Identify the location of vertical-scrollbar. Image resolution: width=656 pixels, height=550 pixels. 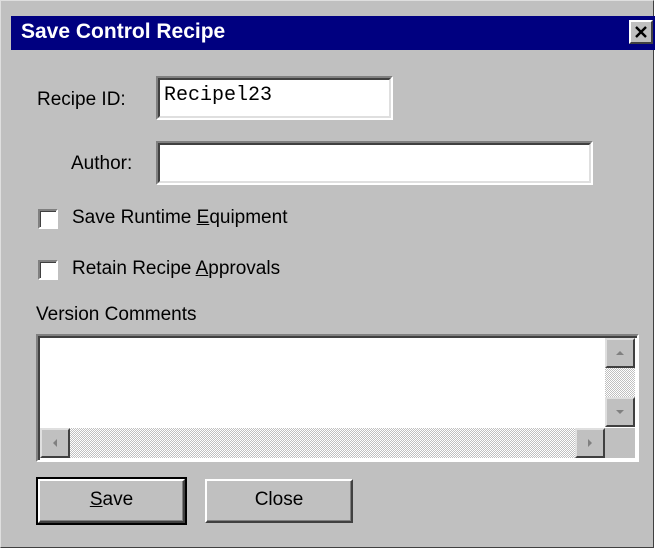
(620, 382).